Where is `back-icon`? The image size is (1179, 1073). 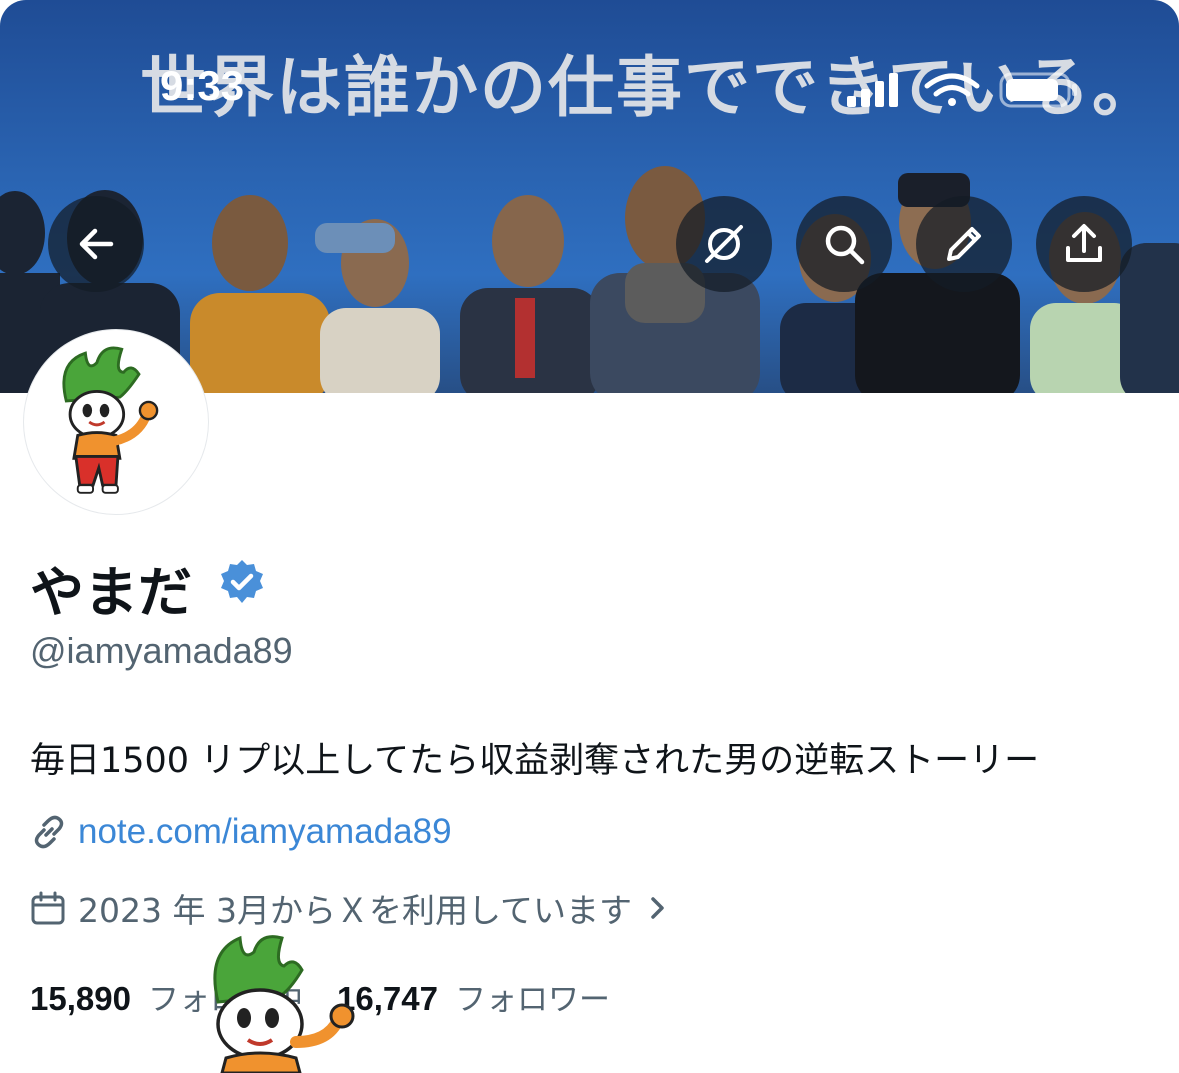
back-icon is located at coordinates (96, 244).